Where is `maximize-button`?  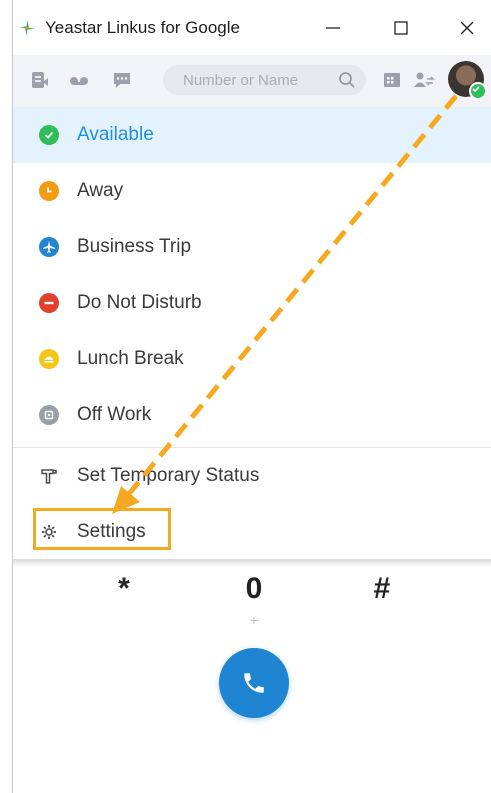 maximize-button is located at coordinates (401, 28).